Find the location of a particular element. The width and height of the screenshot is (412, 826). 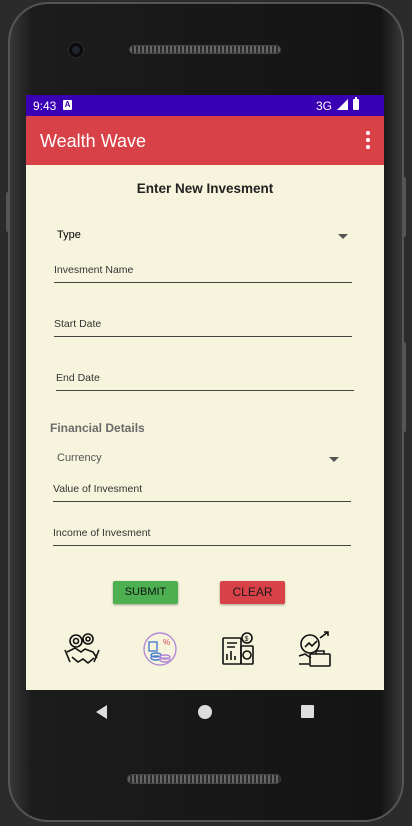

investment-name-hint: Invesment Name is located at coordinates (94, 270).